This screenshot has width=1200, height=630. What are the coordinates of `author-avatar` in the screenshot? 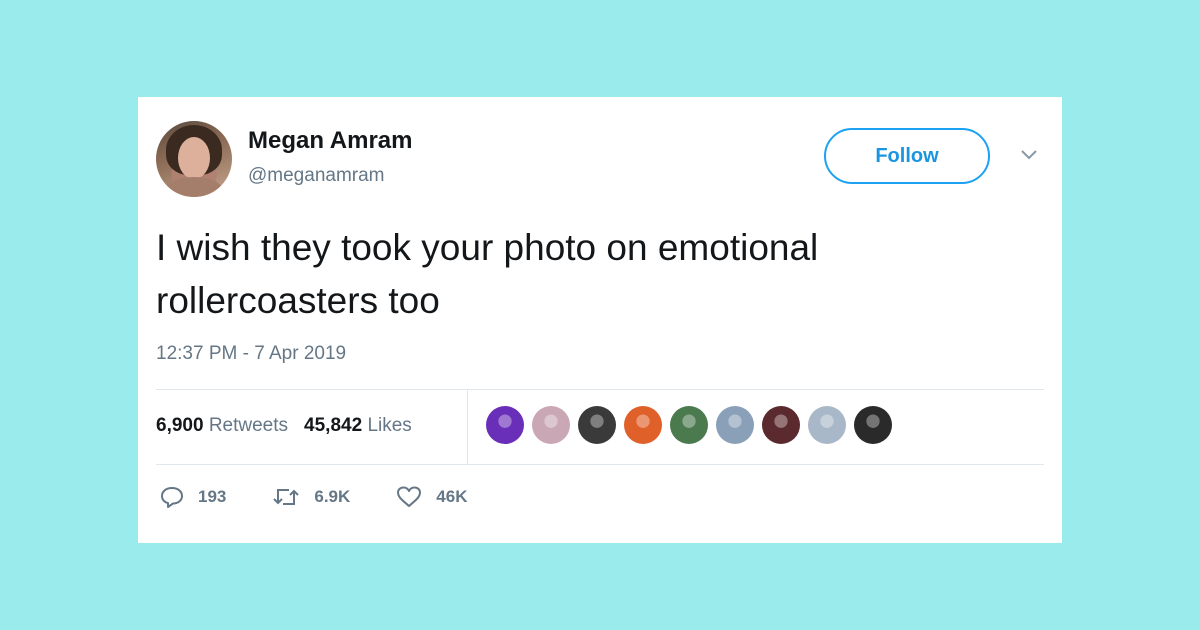 It's located at (194, 159).